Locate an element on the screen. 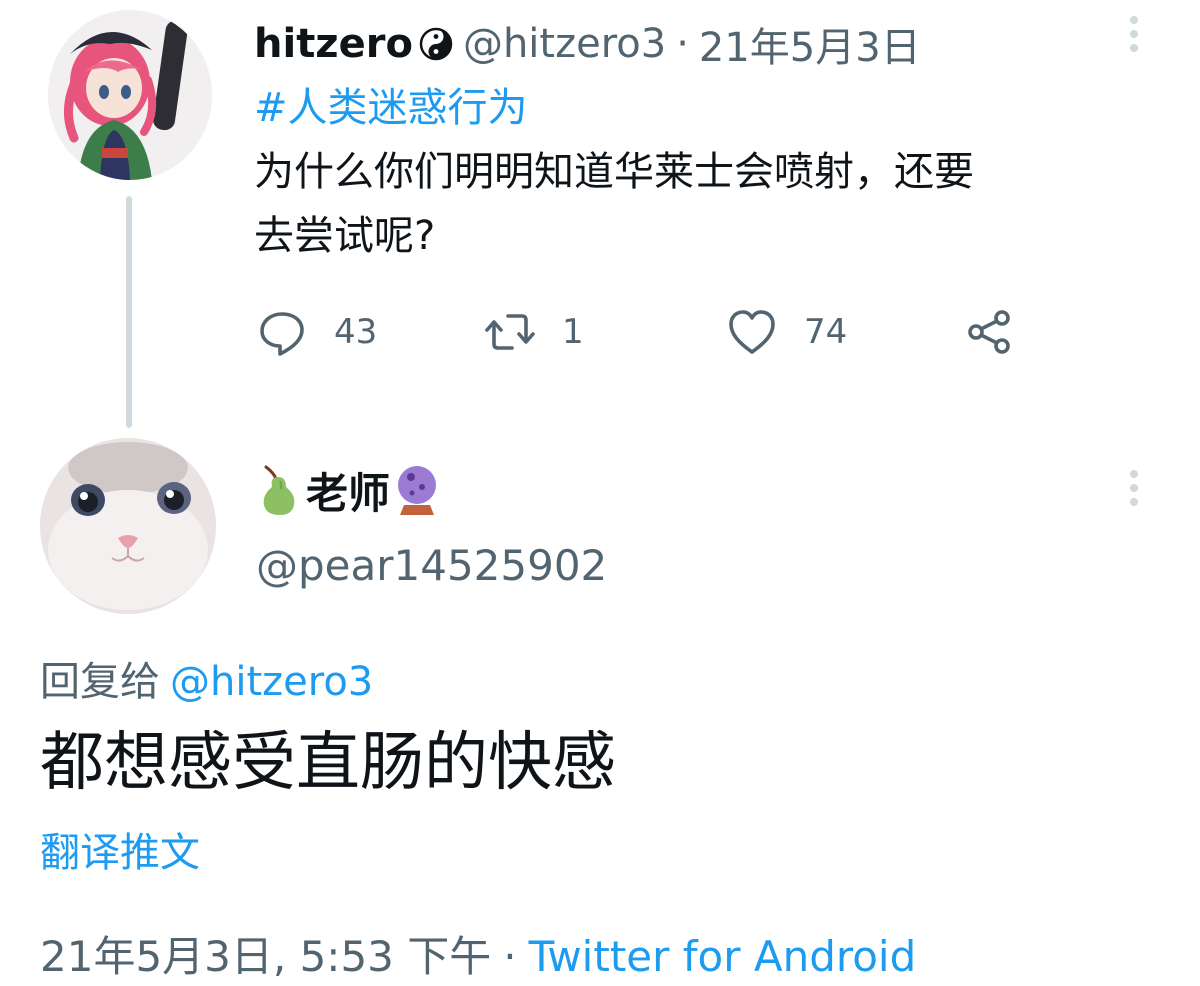  cat-face-avatar-image is located at coordinates (128, 526).